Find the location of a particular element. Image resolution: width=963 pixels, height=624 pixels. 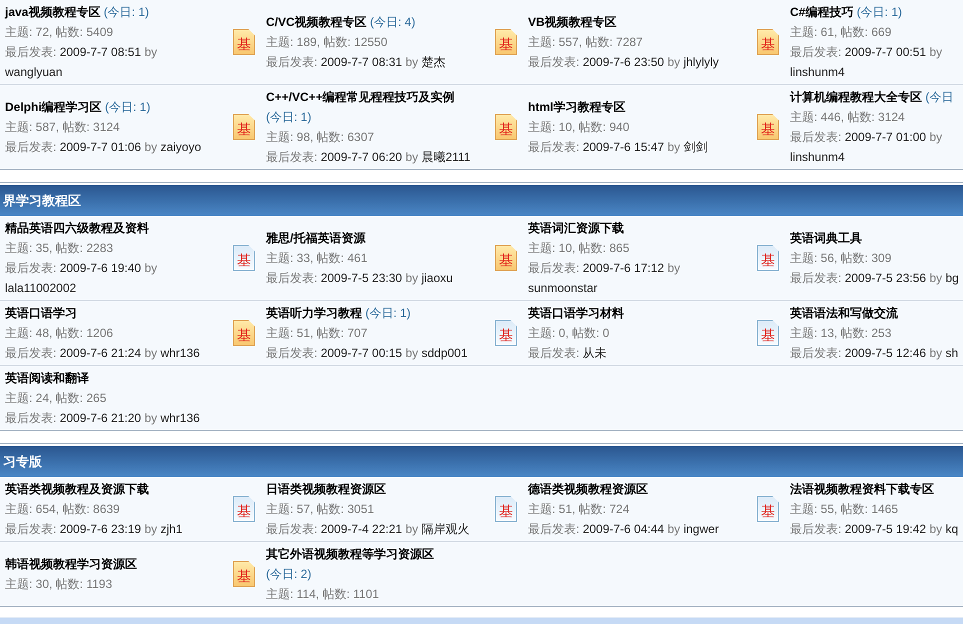

forum-stats: 主题: 0, 帖数: 0 is located at coordinates (569, 333).